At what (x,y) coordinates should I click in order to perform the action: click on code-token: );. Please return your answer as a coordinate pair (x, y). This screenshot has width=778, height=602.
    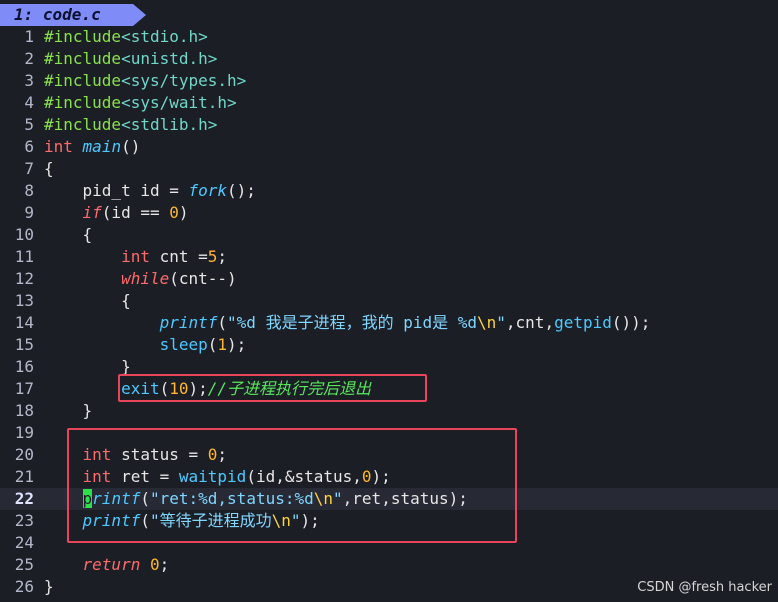
    Looking at the image, I should click on (237, 344).